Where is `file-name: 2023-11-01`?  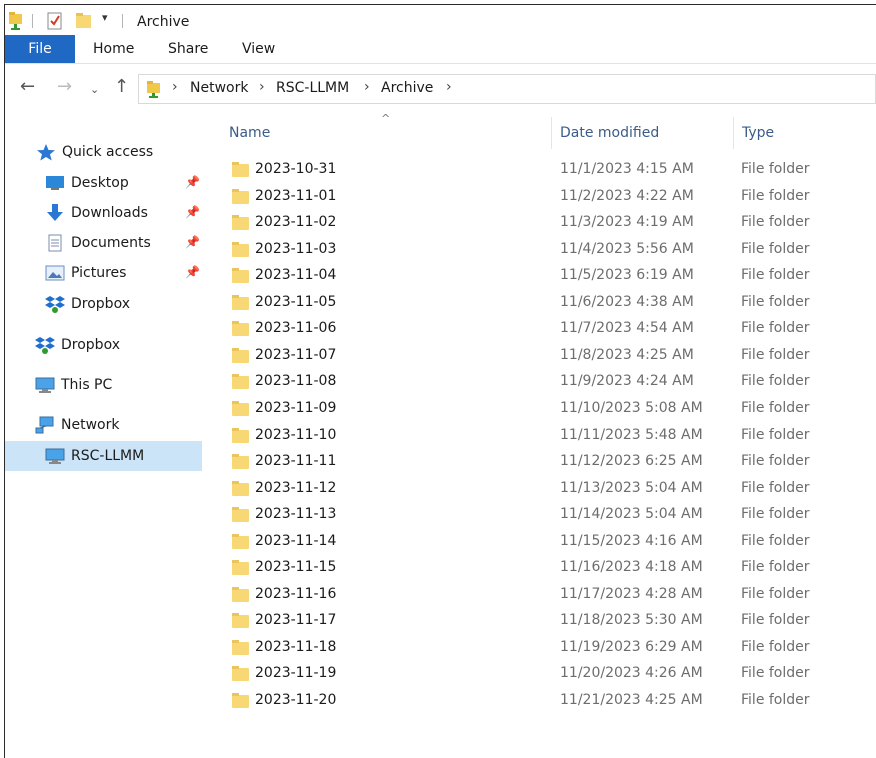
file-name: 2023-11-01 is located at coordinates (296, 195).